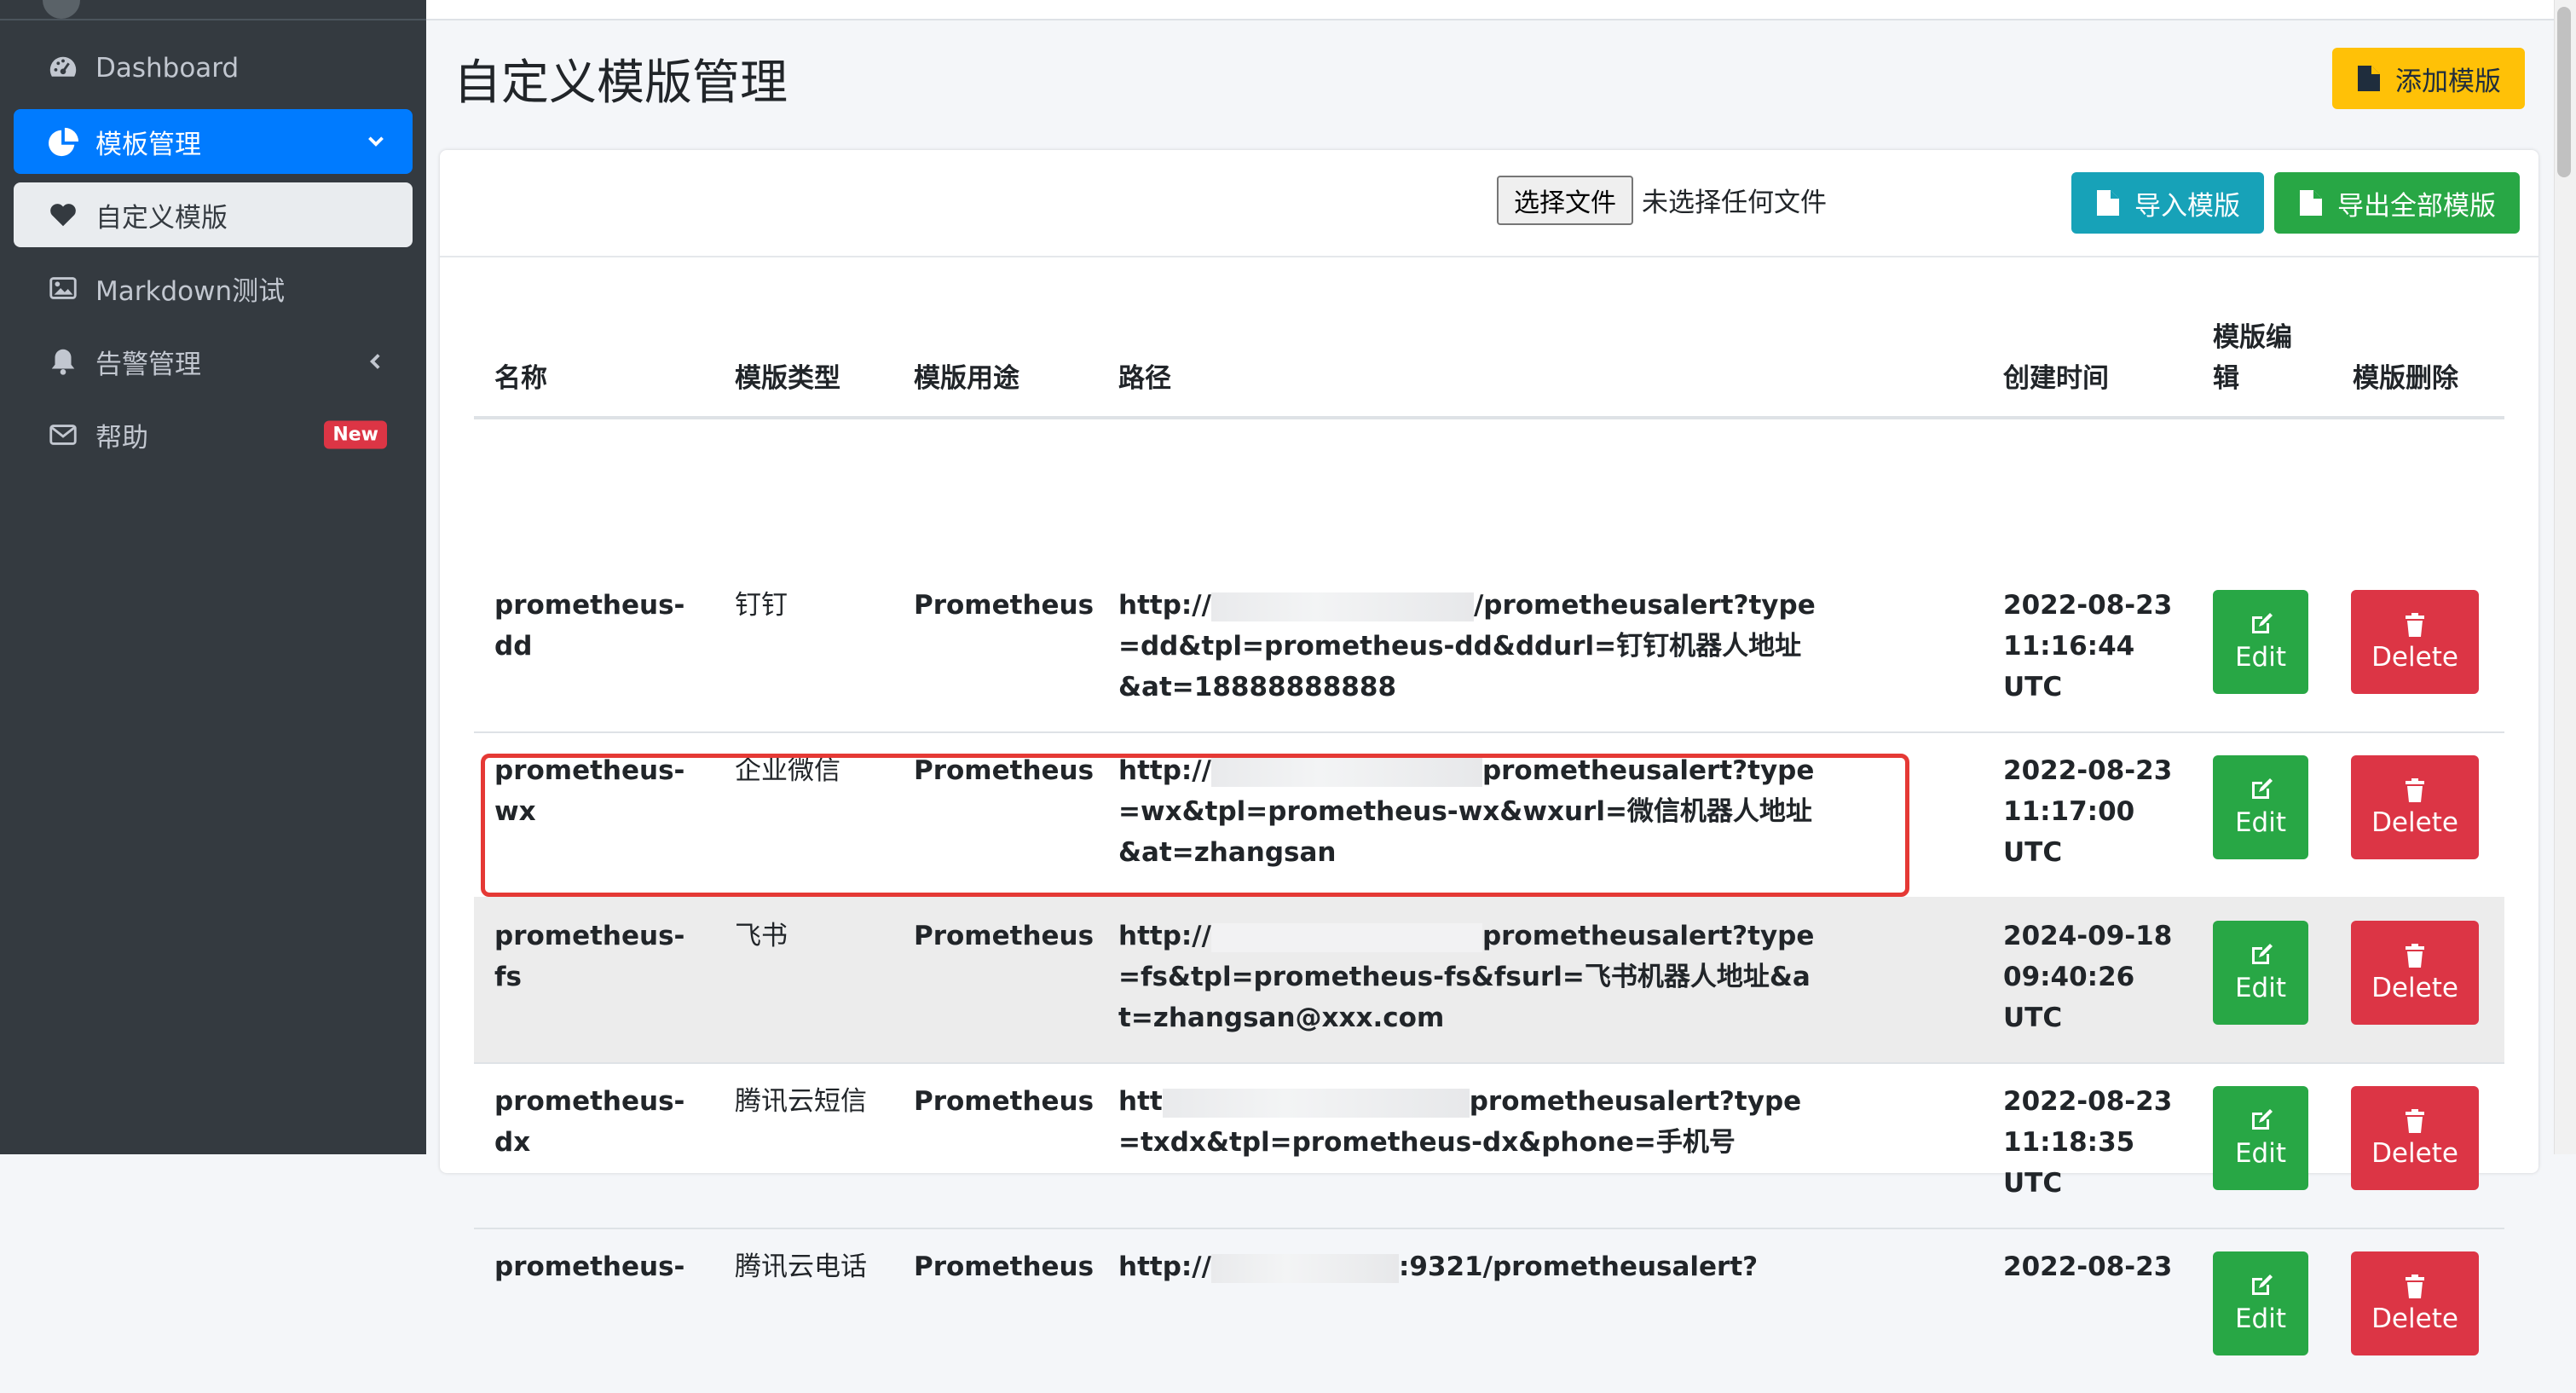 The height and width of the screenshot is (1393, 2576). I want to click on add-template-button: 添加模版, so click(2428, 79).